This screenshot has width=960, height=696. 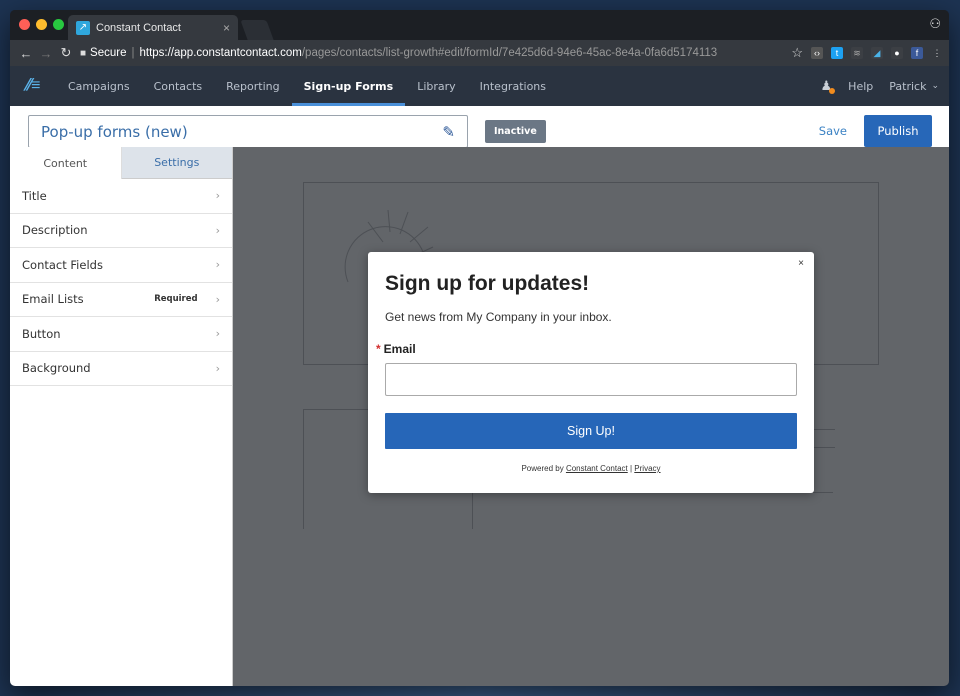 I want to click on sidebar-item-description: Description ›, so click(x=121, y=231).